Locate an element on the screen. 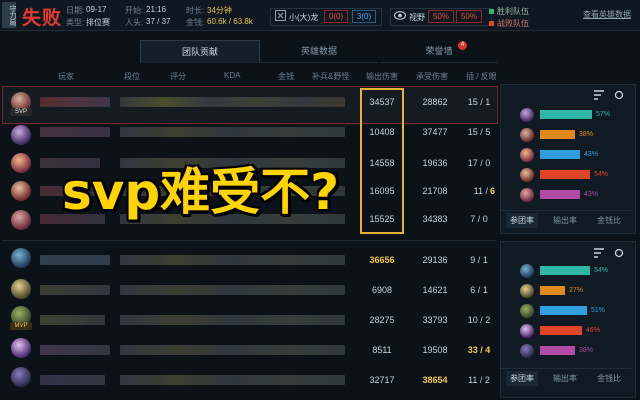 This screenshot has width=640, height=400. participation-pct: 57% is located at coordinates (603, 114).